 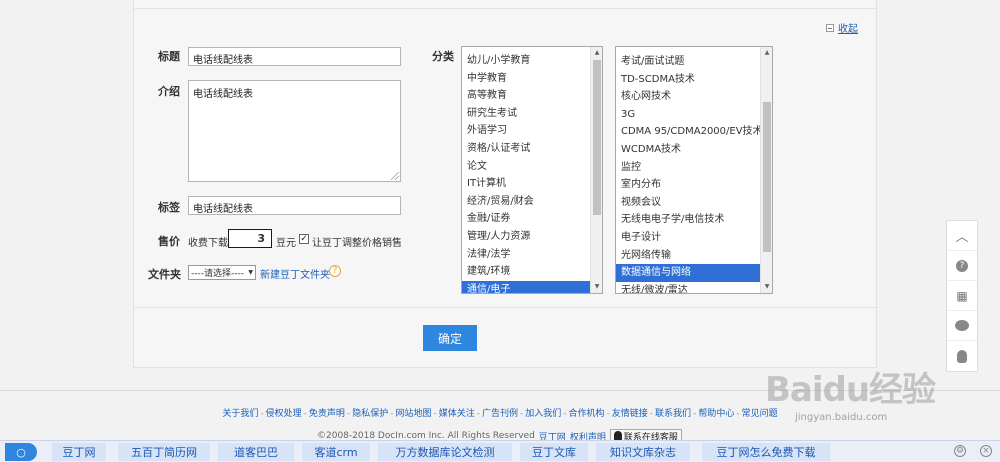 I want to click on list-item: 金融/证券, so click(x=526, y=219).